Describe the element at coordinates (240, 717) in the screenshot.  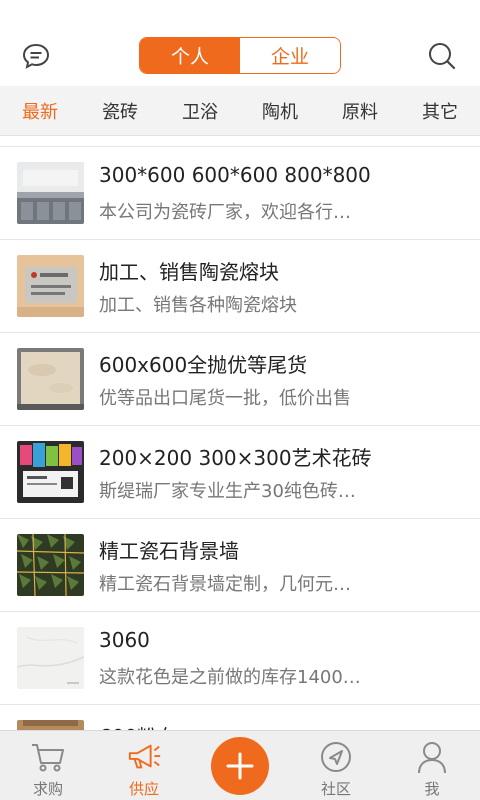
I see `list-item: 600粉布` at that location.